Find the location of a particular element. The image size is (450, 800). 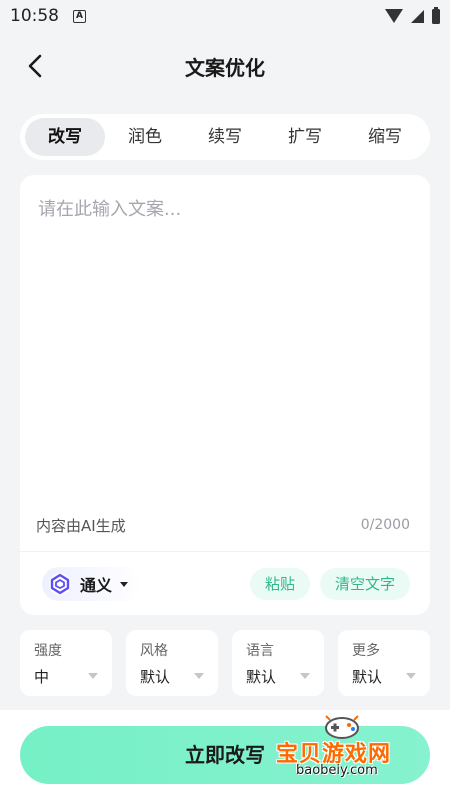

option-strength: 强度 中 is located at coordinates (66, 663).